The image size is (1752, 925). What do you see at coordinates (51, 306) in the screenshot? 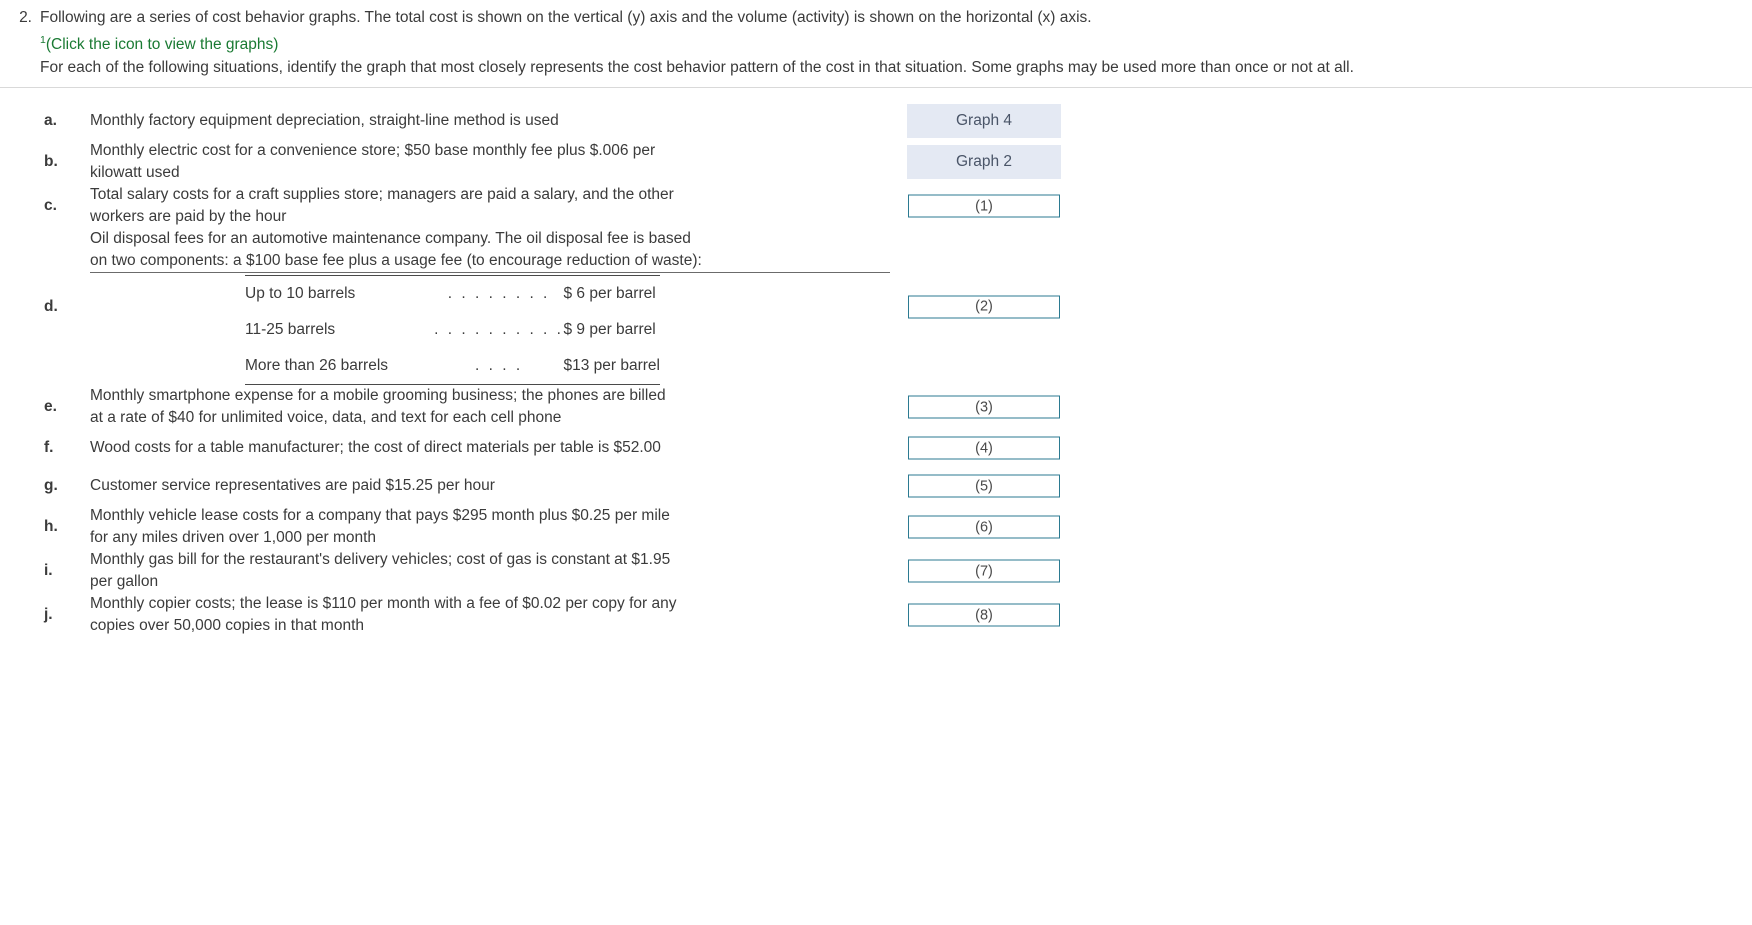
I see `situation-label: d.` at bounding box center [51, 306].